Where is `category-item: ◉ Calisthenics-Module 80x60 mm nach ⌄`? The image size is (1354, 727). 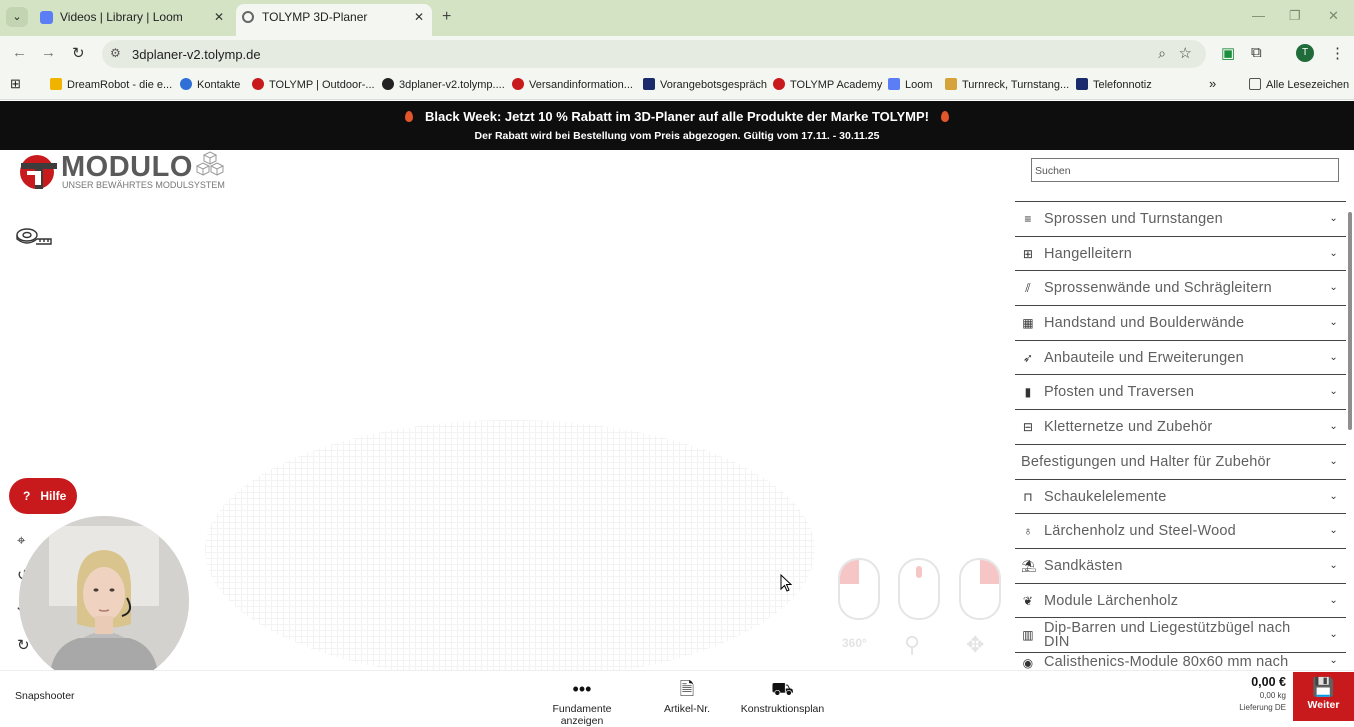
category-item: ◉ Calisthenics-Module 80x60 mm nach ⌄ is located at coordinates (1180, 661).